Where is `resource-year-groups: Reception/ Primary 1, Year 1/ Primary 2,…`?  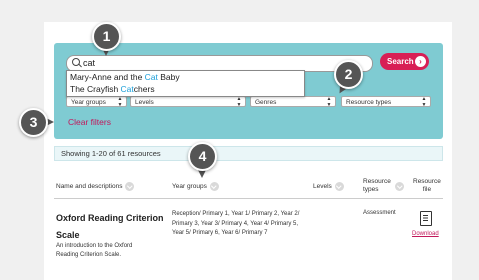
resource-year-groups: Reception/ Primary 1, Year 1/ Primary 2,… is located at coordinates (236, 223).